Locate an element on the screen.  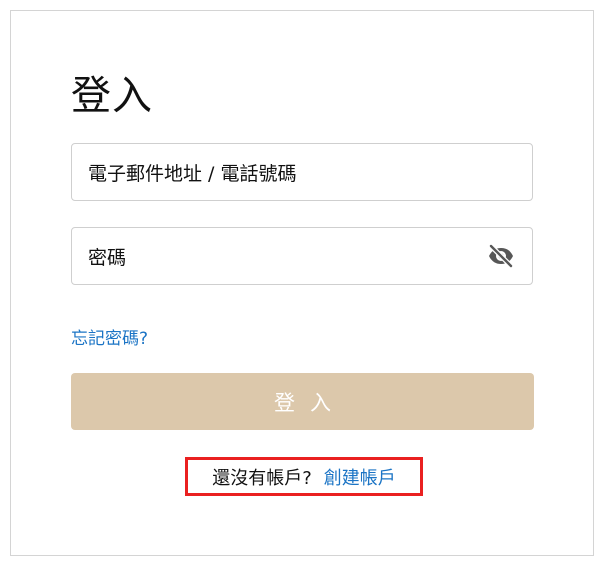
password-placeholder: 密碼 is located at coordinates (107, 257).